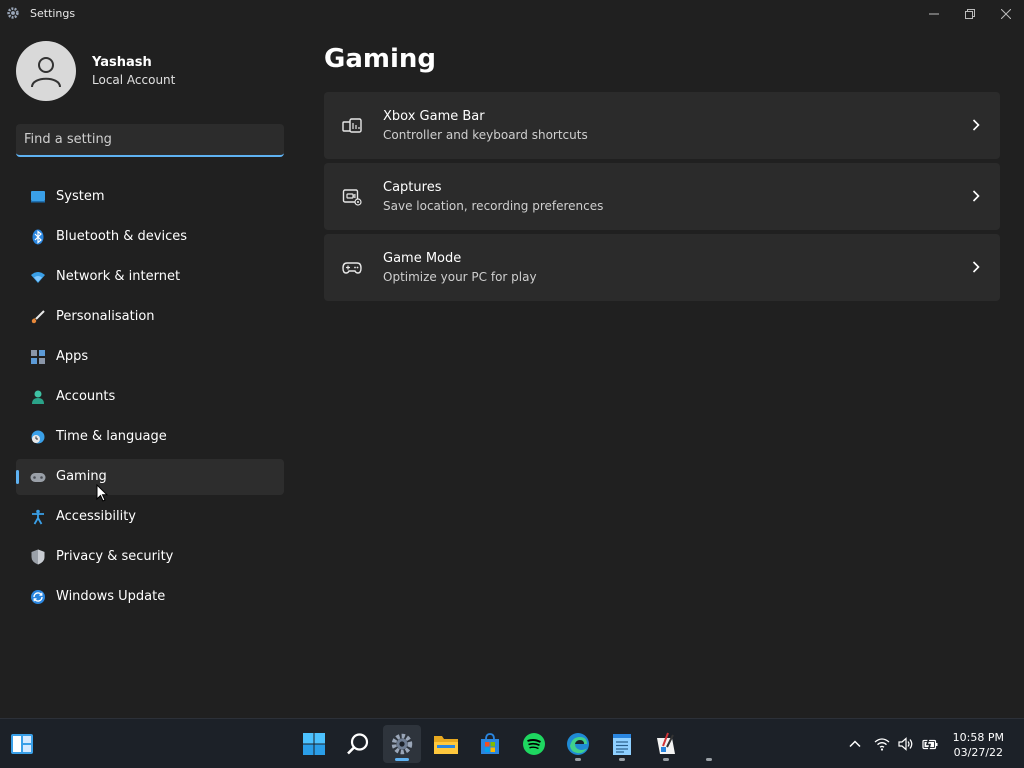 This screenshot has width=1024, height=768. I want to click on sidebar-item-time-language: Time & language, so click(150, 437).